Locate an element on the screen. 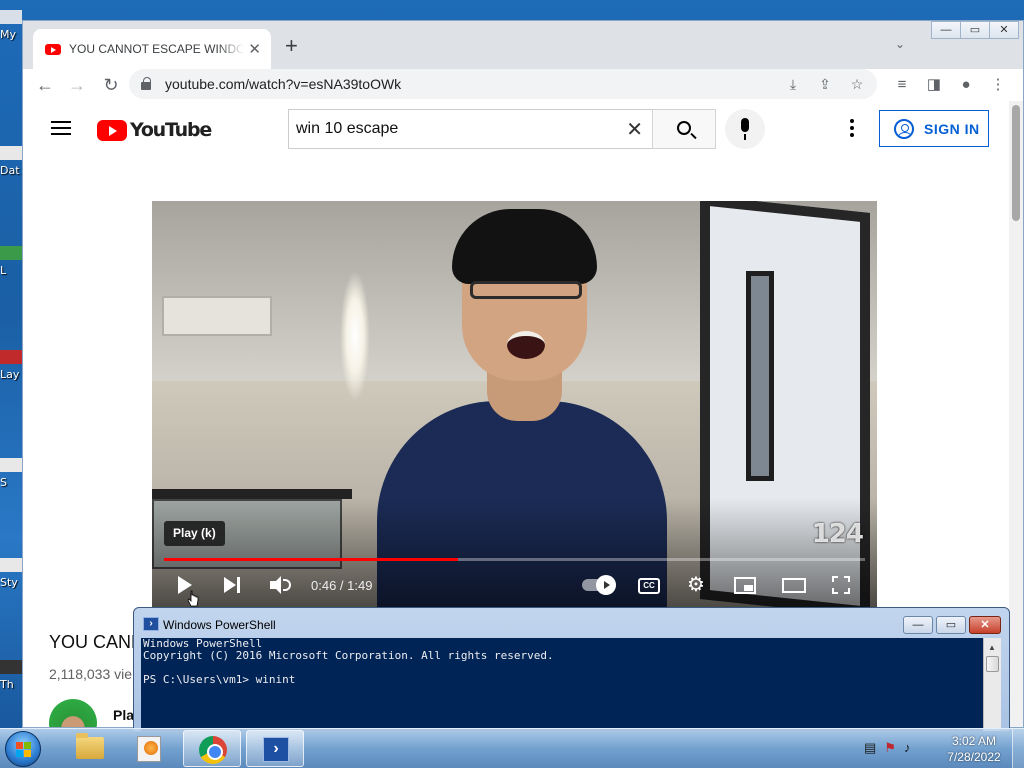 The image size is (1024, 768). powershell-title: Windows PowerShell is located at coordinates (219, 625).